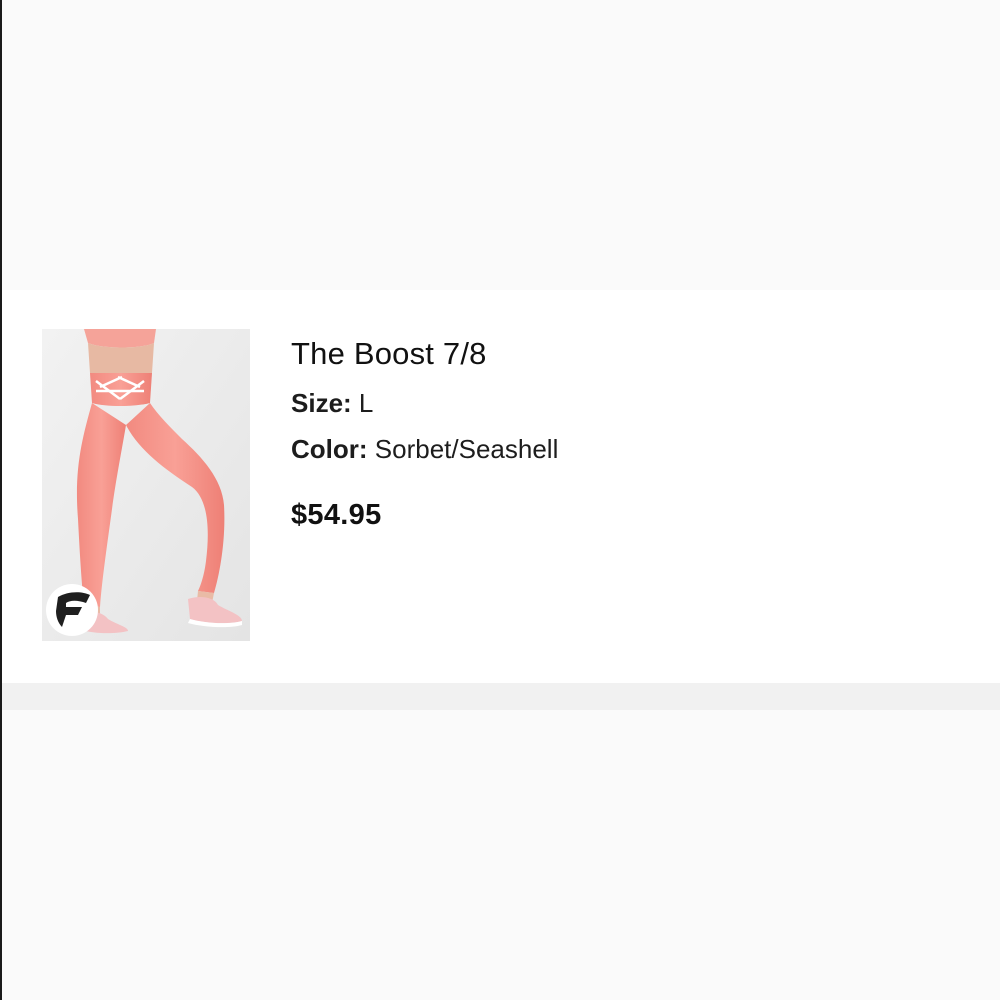 The image size is (1000, 1000). Describe the element at coordinates (631, 354) in the screenshot. I see `product-title: The Boost 7/8` at that location.